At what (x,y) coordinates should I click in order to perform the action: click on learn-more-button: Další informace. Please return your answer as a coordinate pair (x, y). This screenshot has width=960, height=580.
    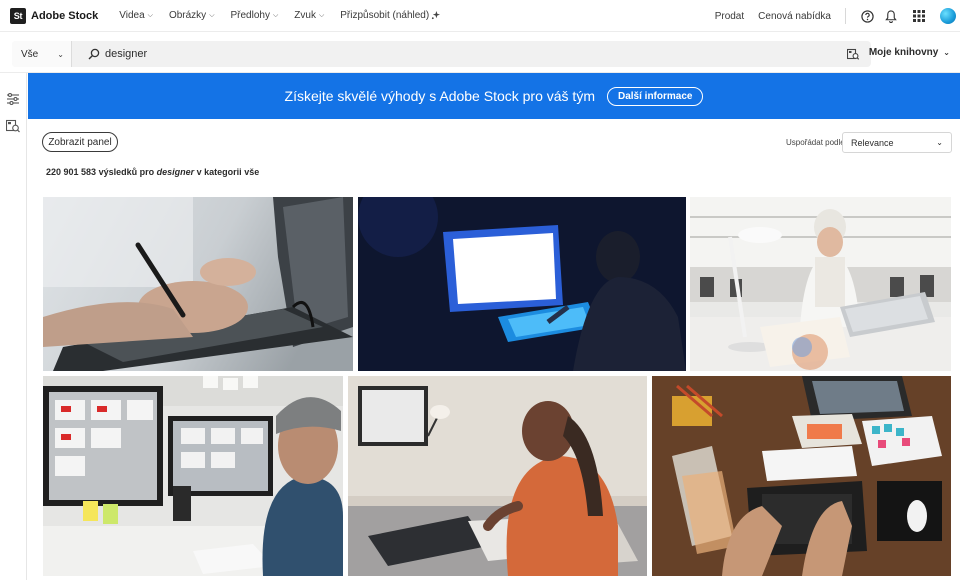
    Looking at the image, I should click on (655, 96).